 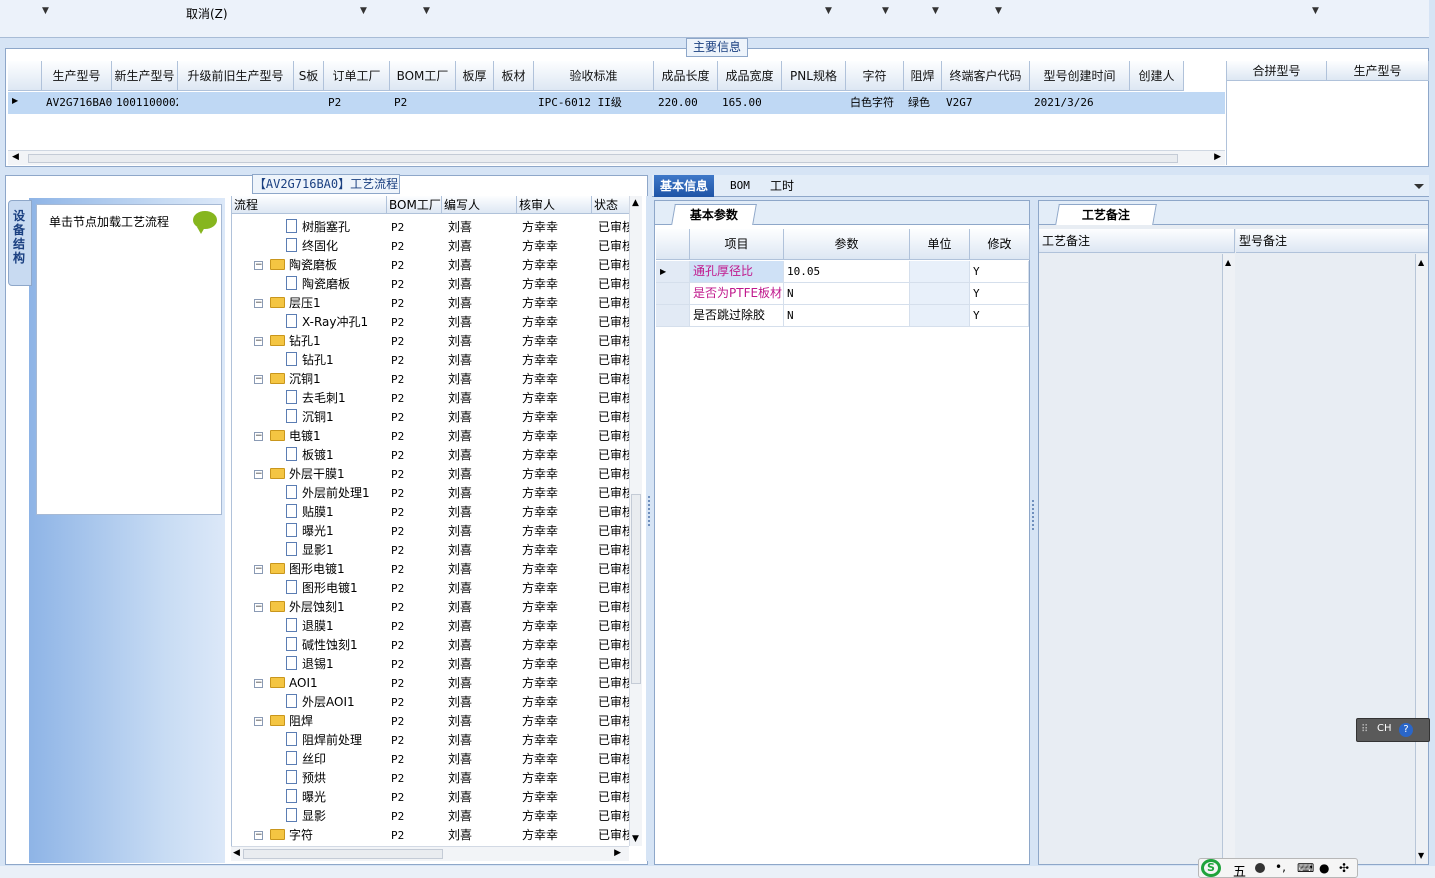 I want to click on tree-row: 退膜1 P2 刘喜 方幸幸 已审核, so click(x=432, y=626).